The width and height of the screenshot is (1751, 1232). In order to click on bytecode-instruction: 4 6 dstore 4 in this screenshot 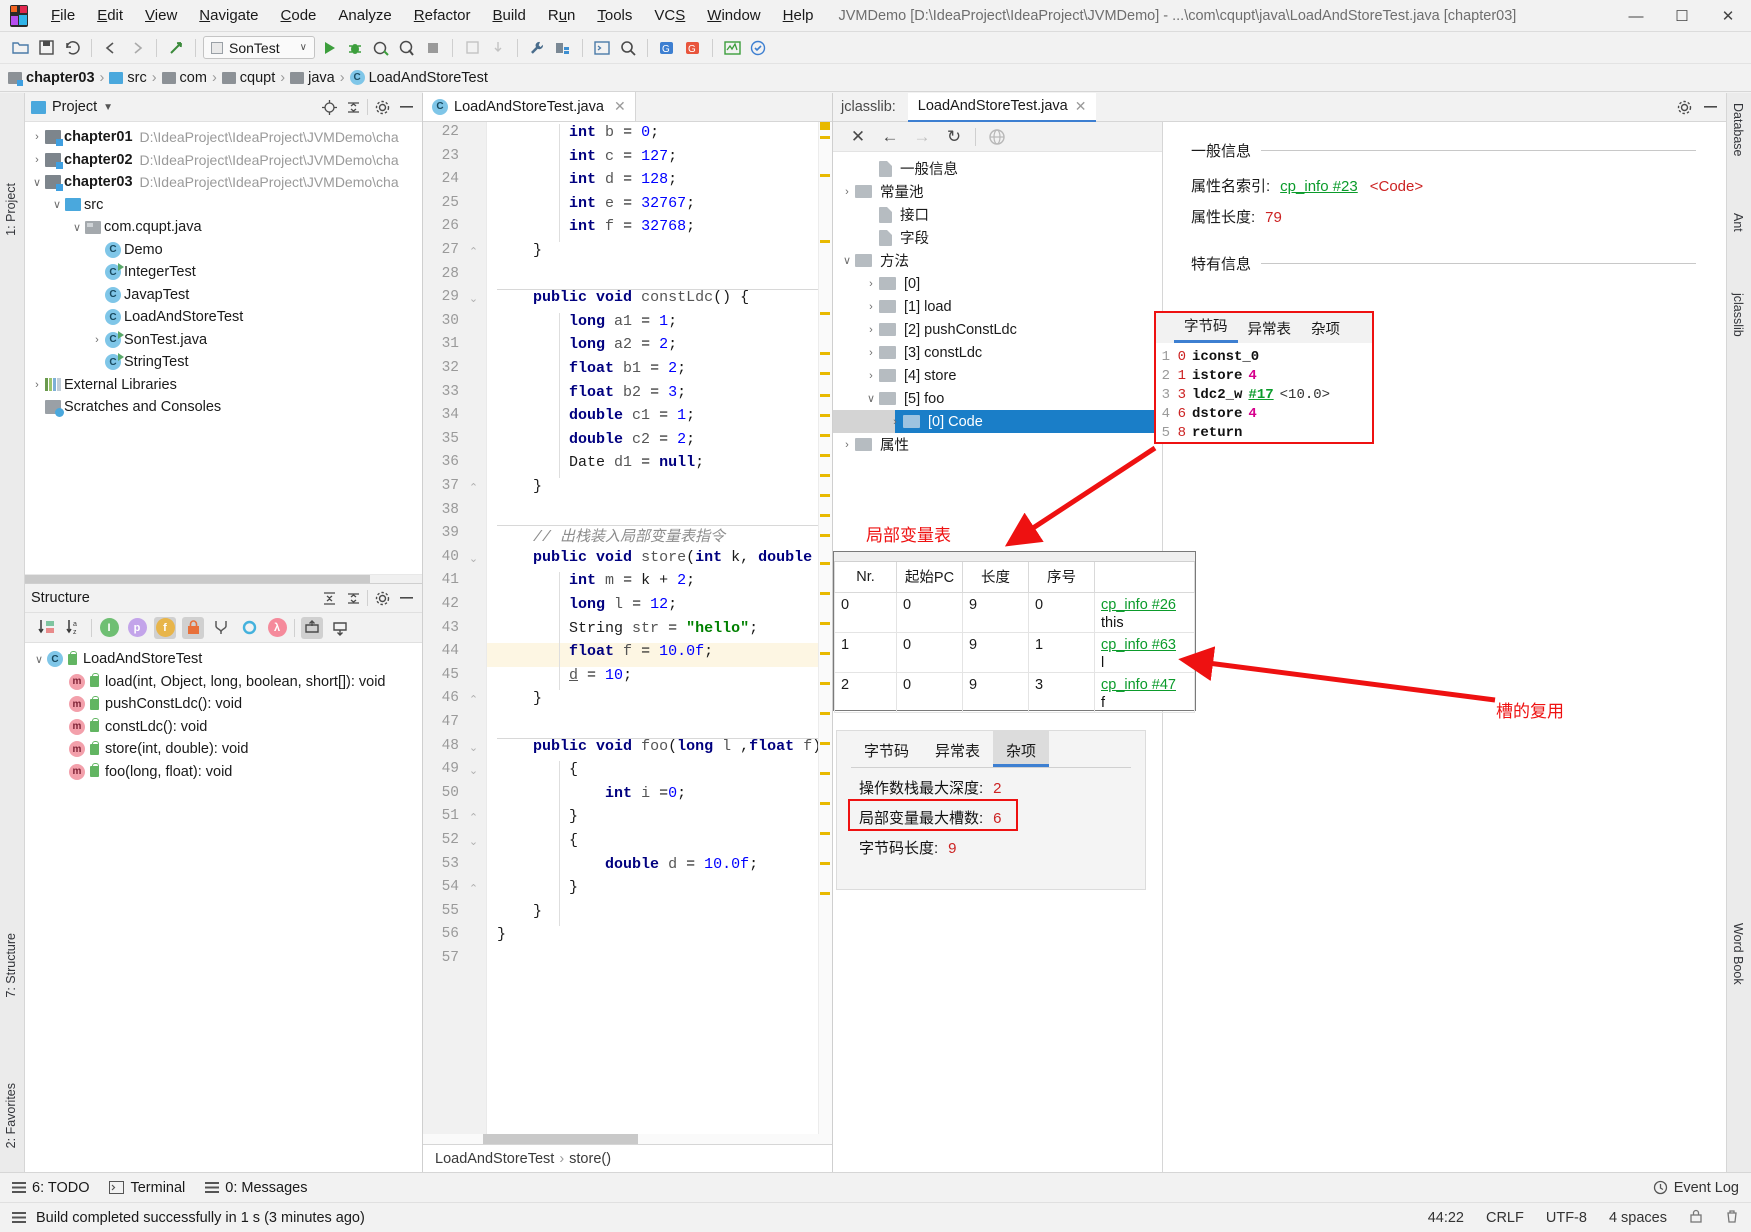, I will do `click(1266, 413)`.